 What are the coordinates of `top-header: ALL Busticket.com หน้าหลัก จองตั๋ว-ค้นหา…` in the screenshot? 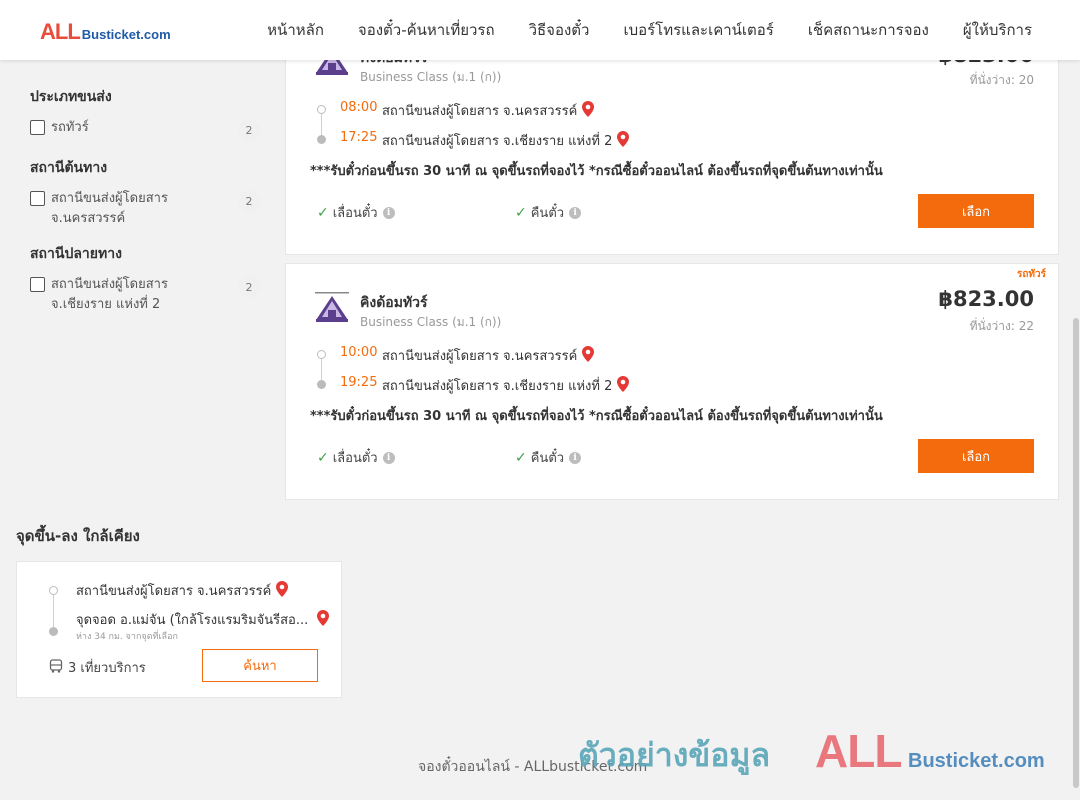 It's located at (540, 30).